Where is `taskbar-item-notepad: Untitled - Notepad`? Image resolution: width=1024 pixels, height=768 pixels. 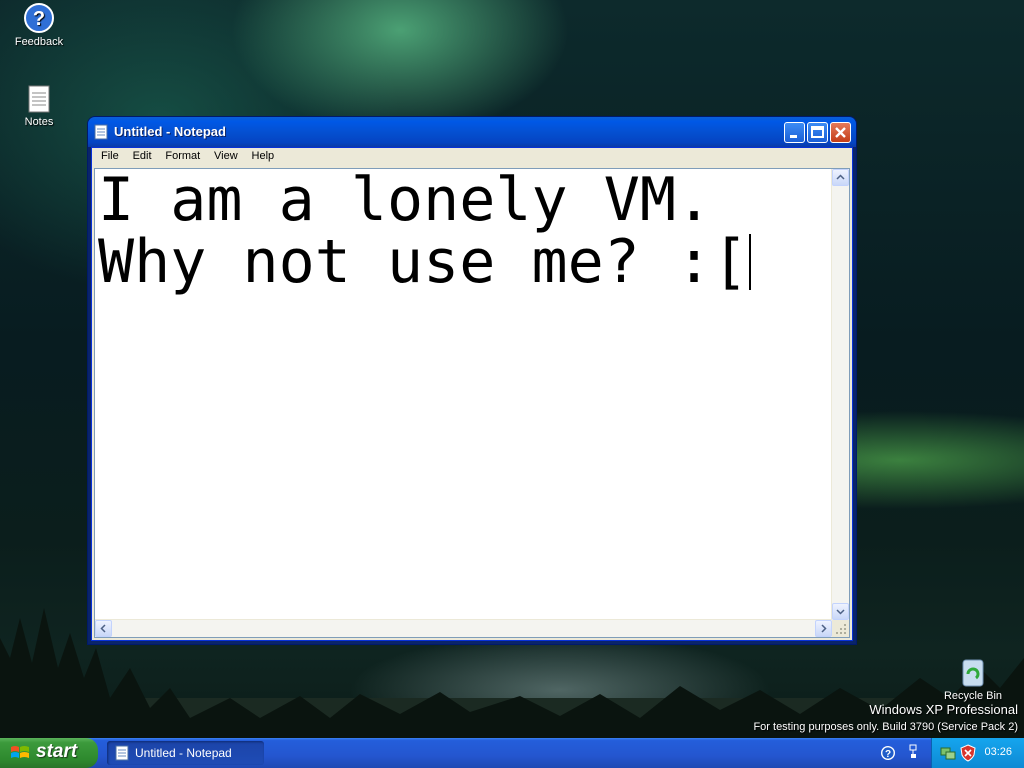
taskbar-item-notepad: Untitled - Notepad is located at coordinates (185, 753).